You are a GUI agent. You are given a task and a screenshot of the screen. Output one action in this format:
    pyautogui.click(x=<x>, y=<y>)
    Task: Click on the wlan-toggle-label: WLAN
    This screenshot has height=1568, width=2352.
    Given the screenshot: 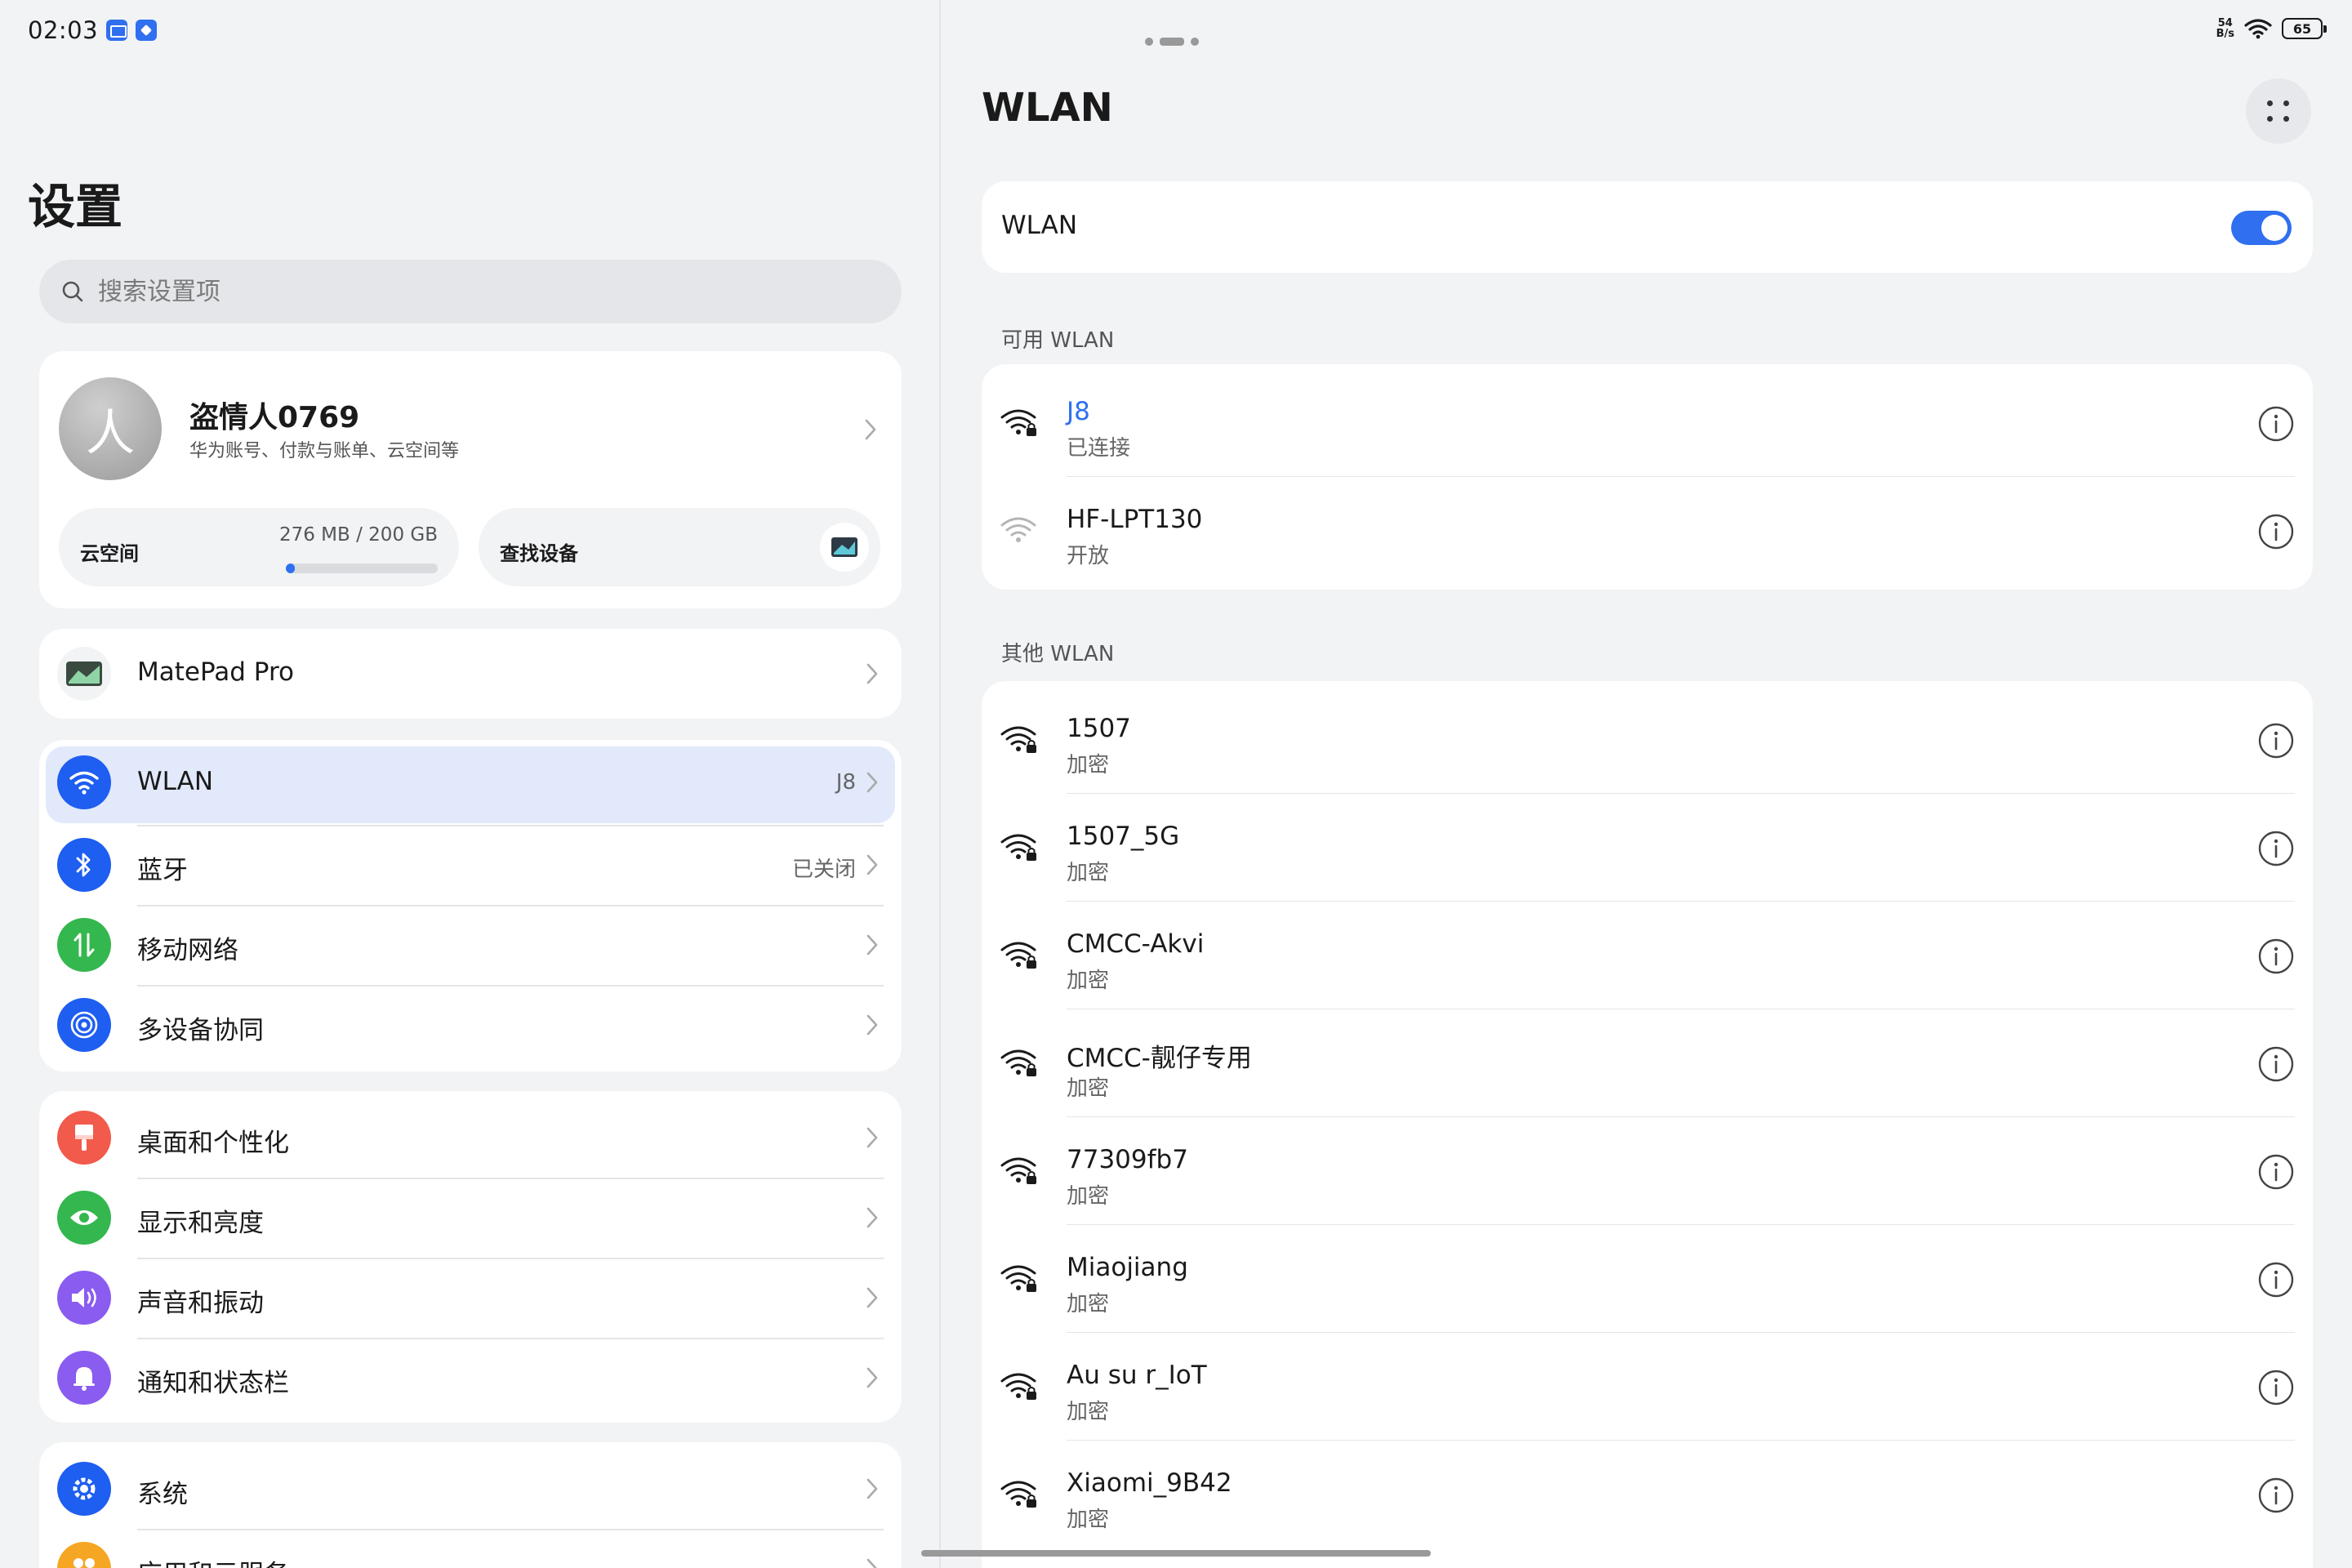 What is the action you would take?
    pyautogui.click(x=1039, y=226)
    